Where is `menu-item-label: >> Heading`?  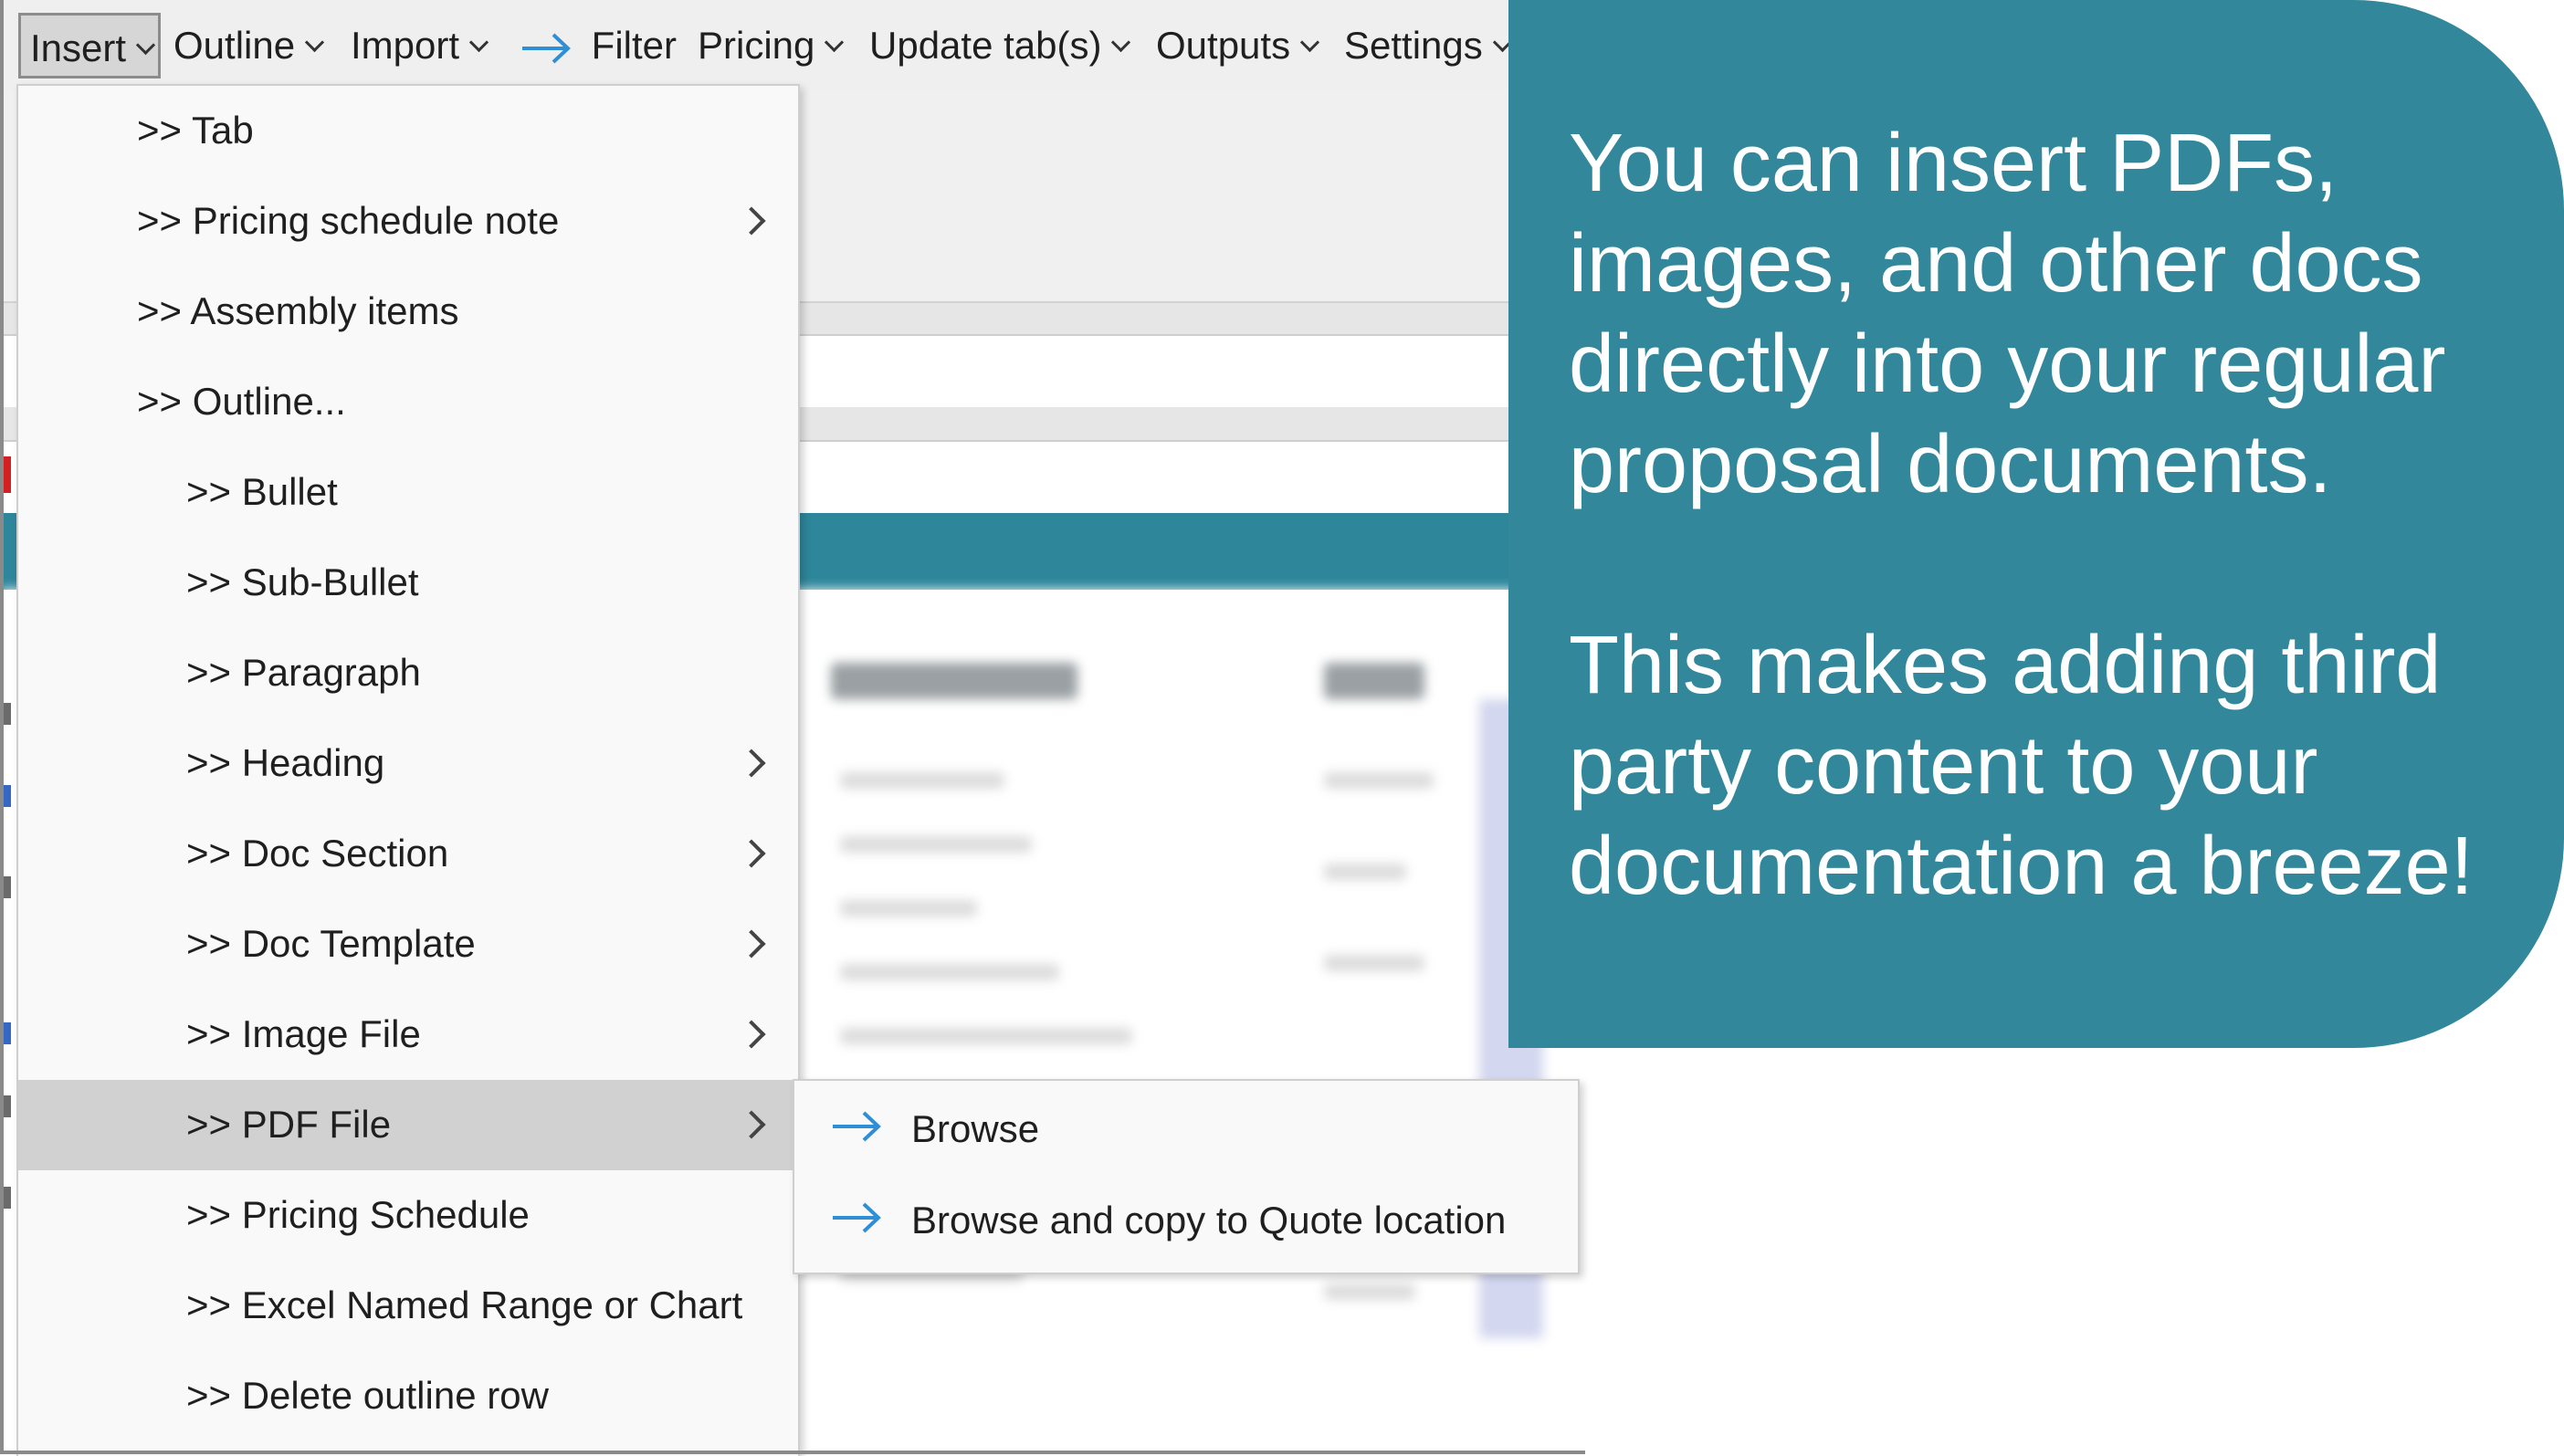
menu-item-label: >> Heading is located at coordinates (286, 762).